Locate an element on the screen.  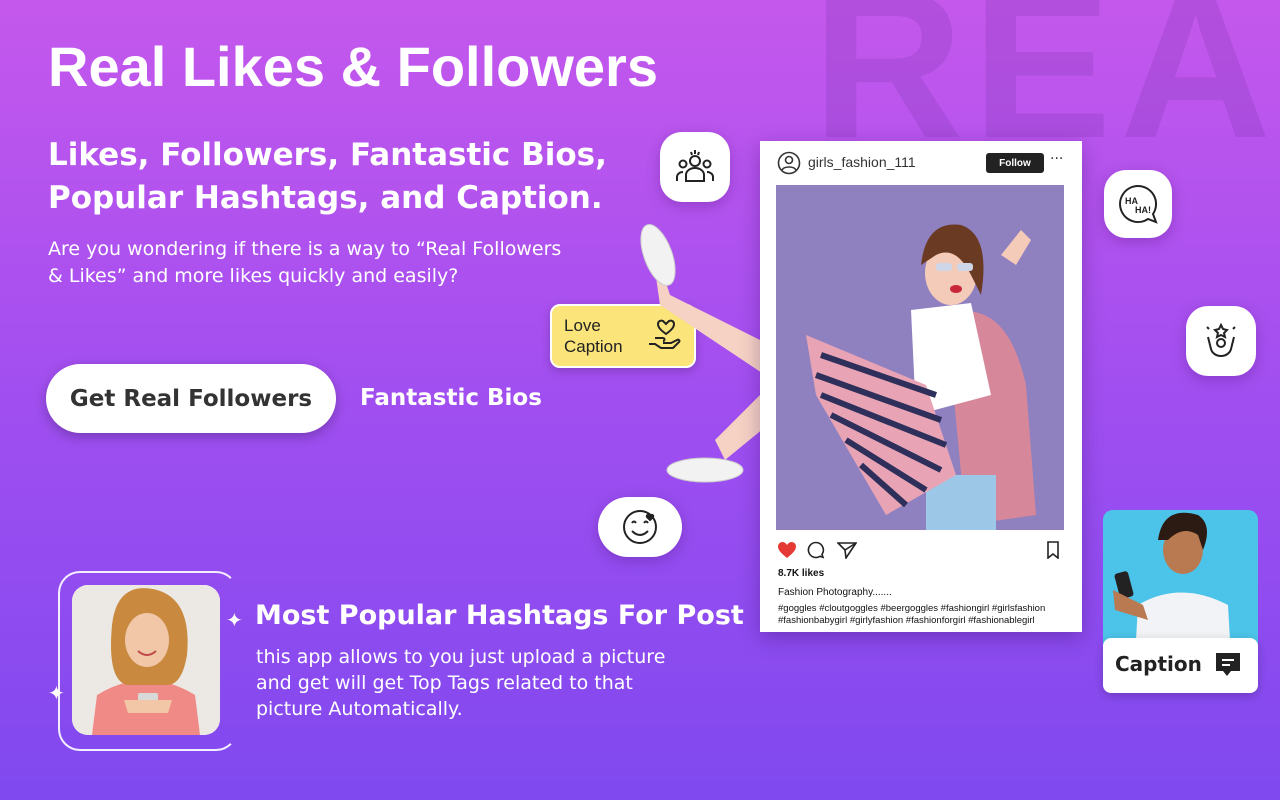
star-person-icon is located at coordinates (1221, 341).